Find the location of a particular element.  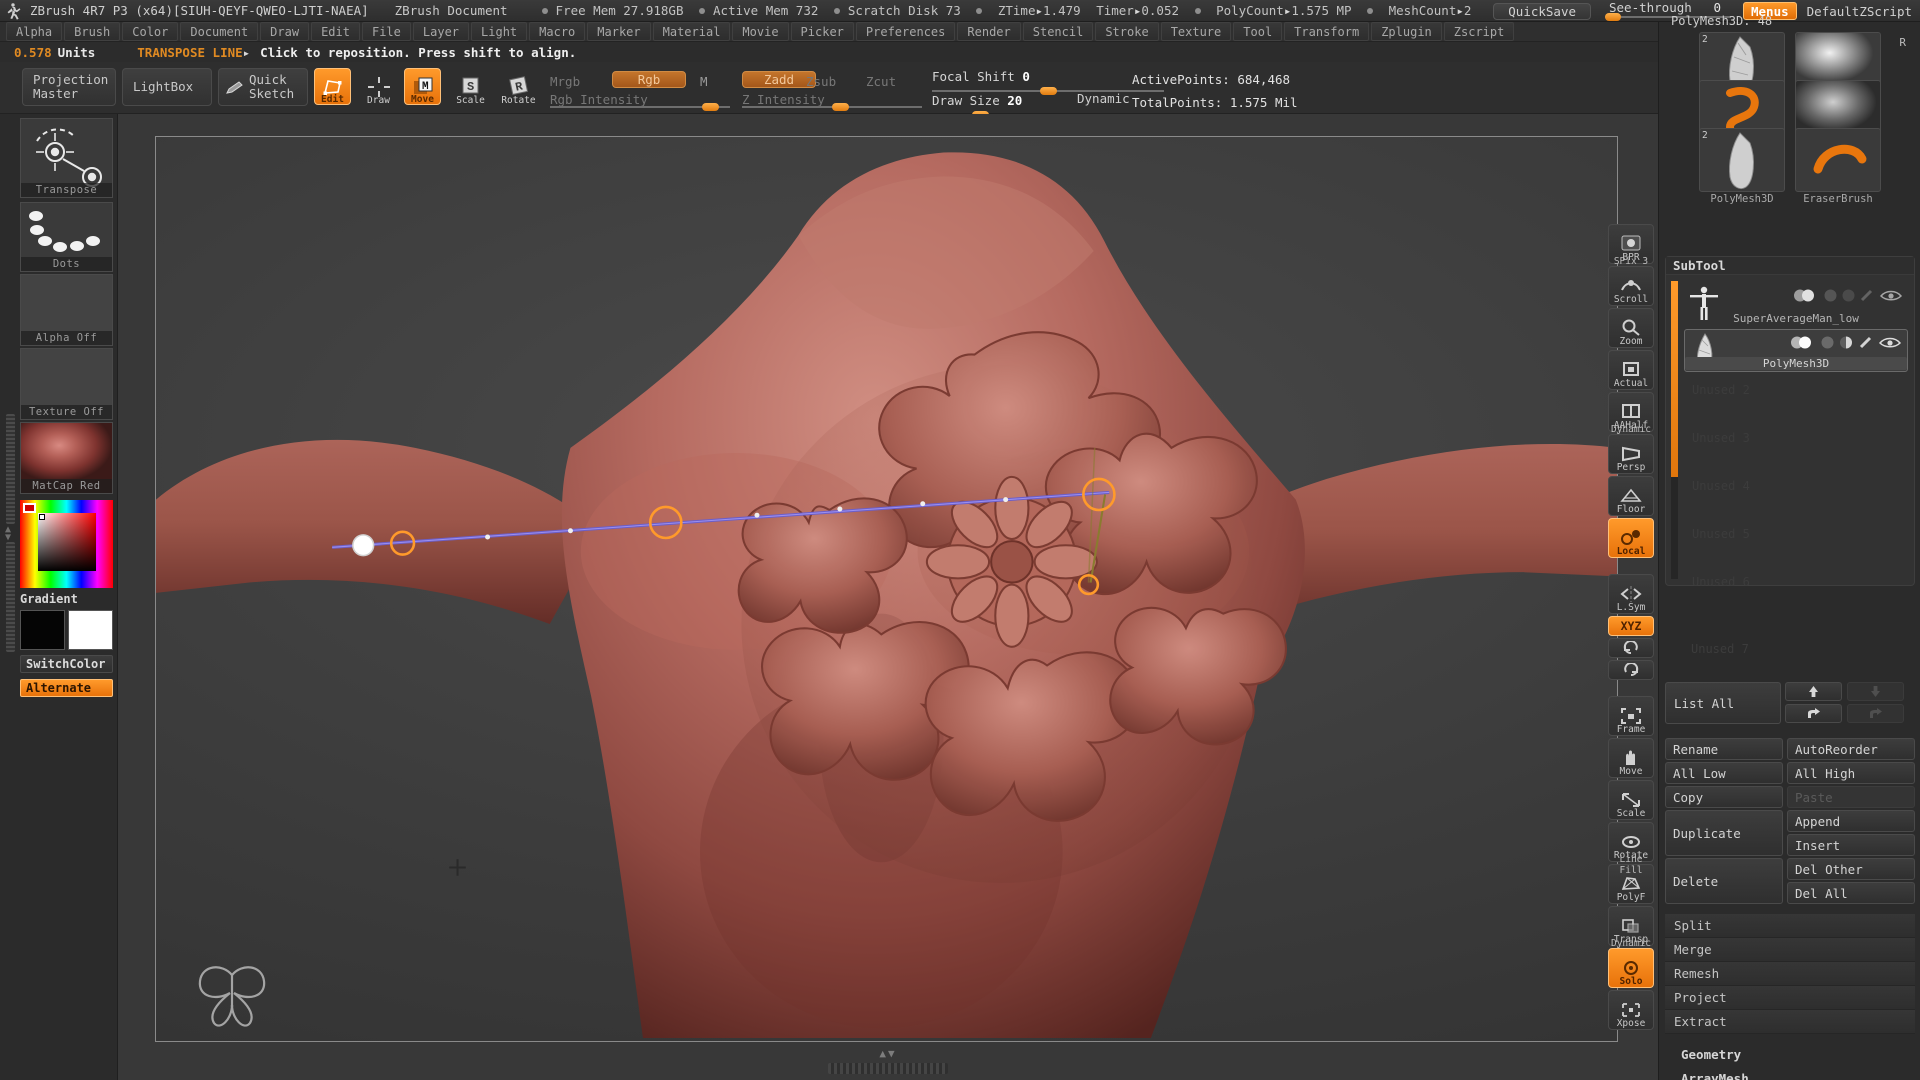

menu-item-render: Render is located at coordinates (989, 31).